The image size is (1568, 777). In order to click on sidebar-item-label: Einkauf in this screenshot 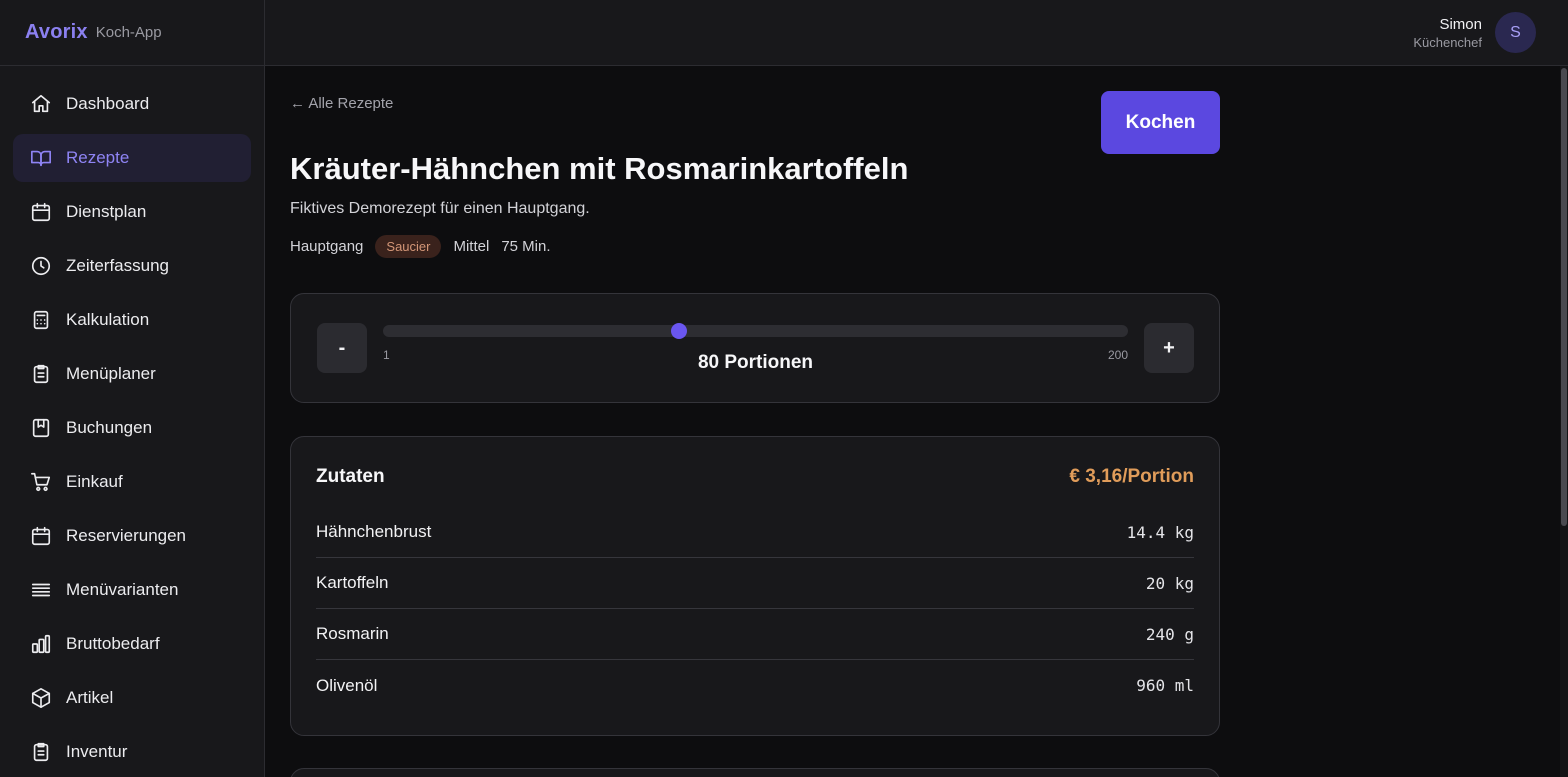, I will do `click(94, 481)`.